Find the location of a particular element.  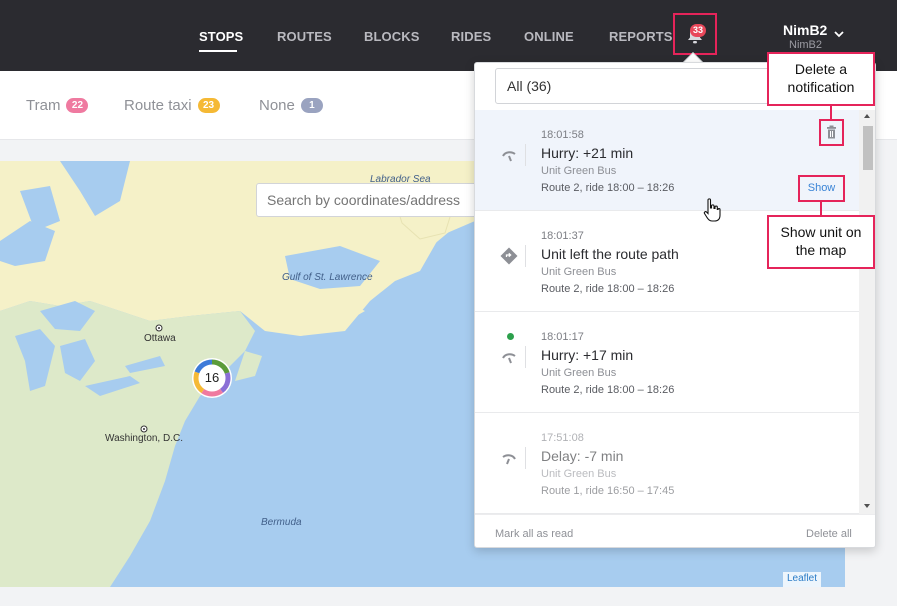

filter-tram: Tram 22 is located at coordinates (57, 105).